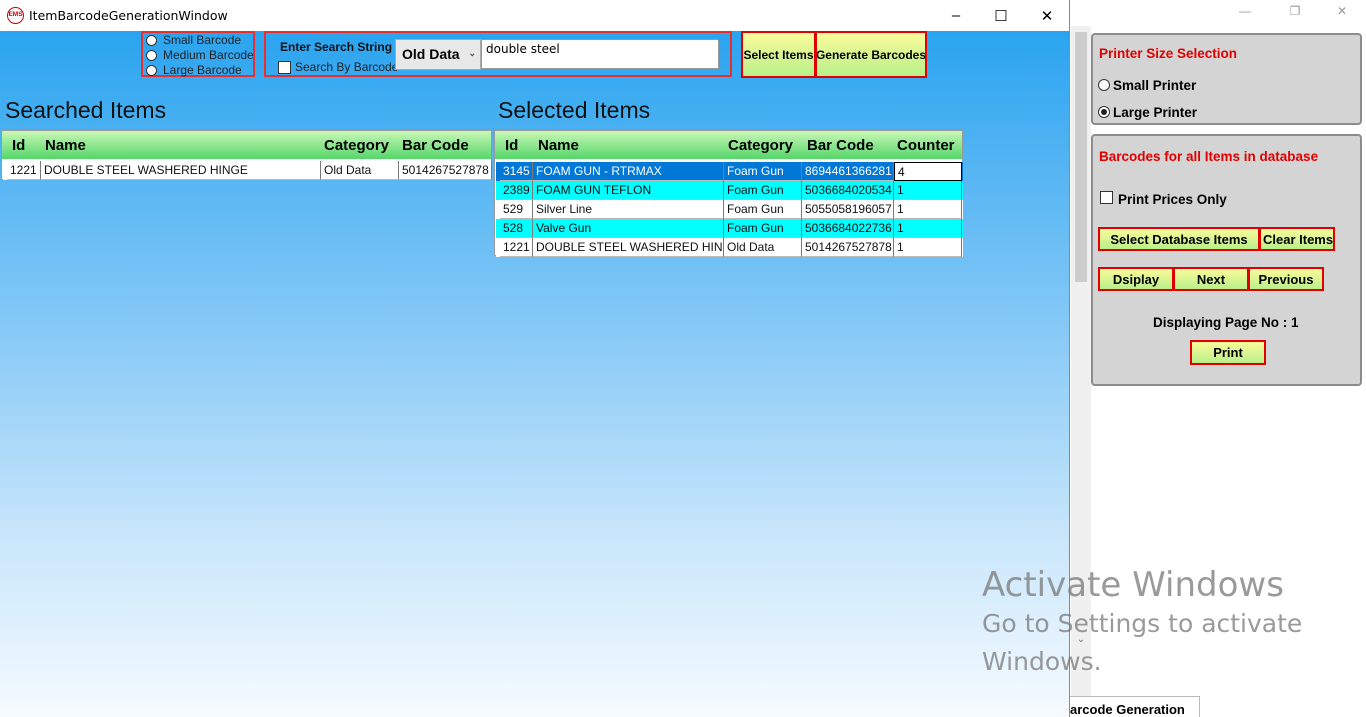  I want to click on search-by-barcode-checkbox, so click(284, 67).